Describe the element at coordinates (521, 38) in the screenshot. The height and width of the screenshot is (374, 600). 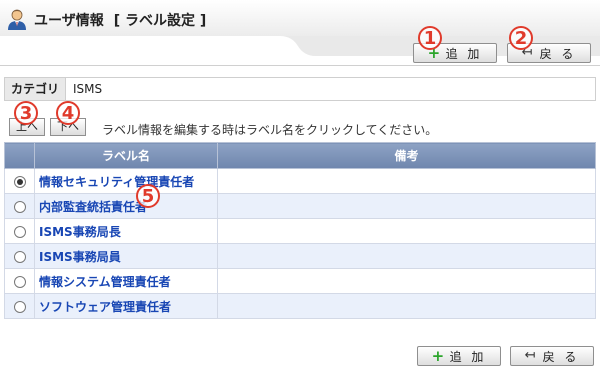
I see `callout-2: 2` at that location.